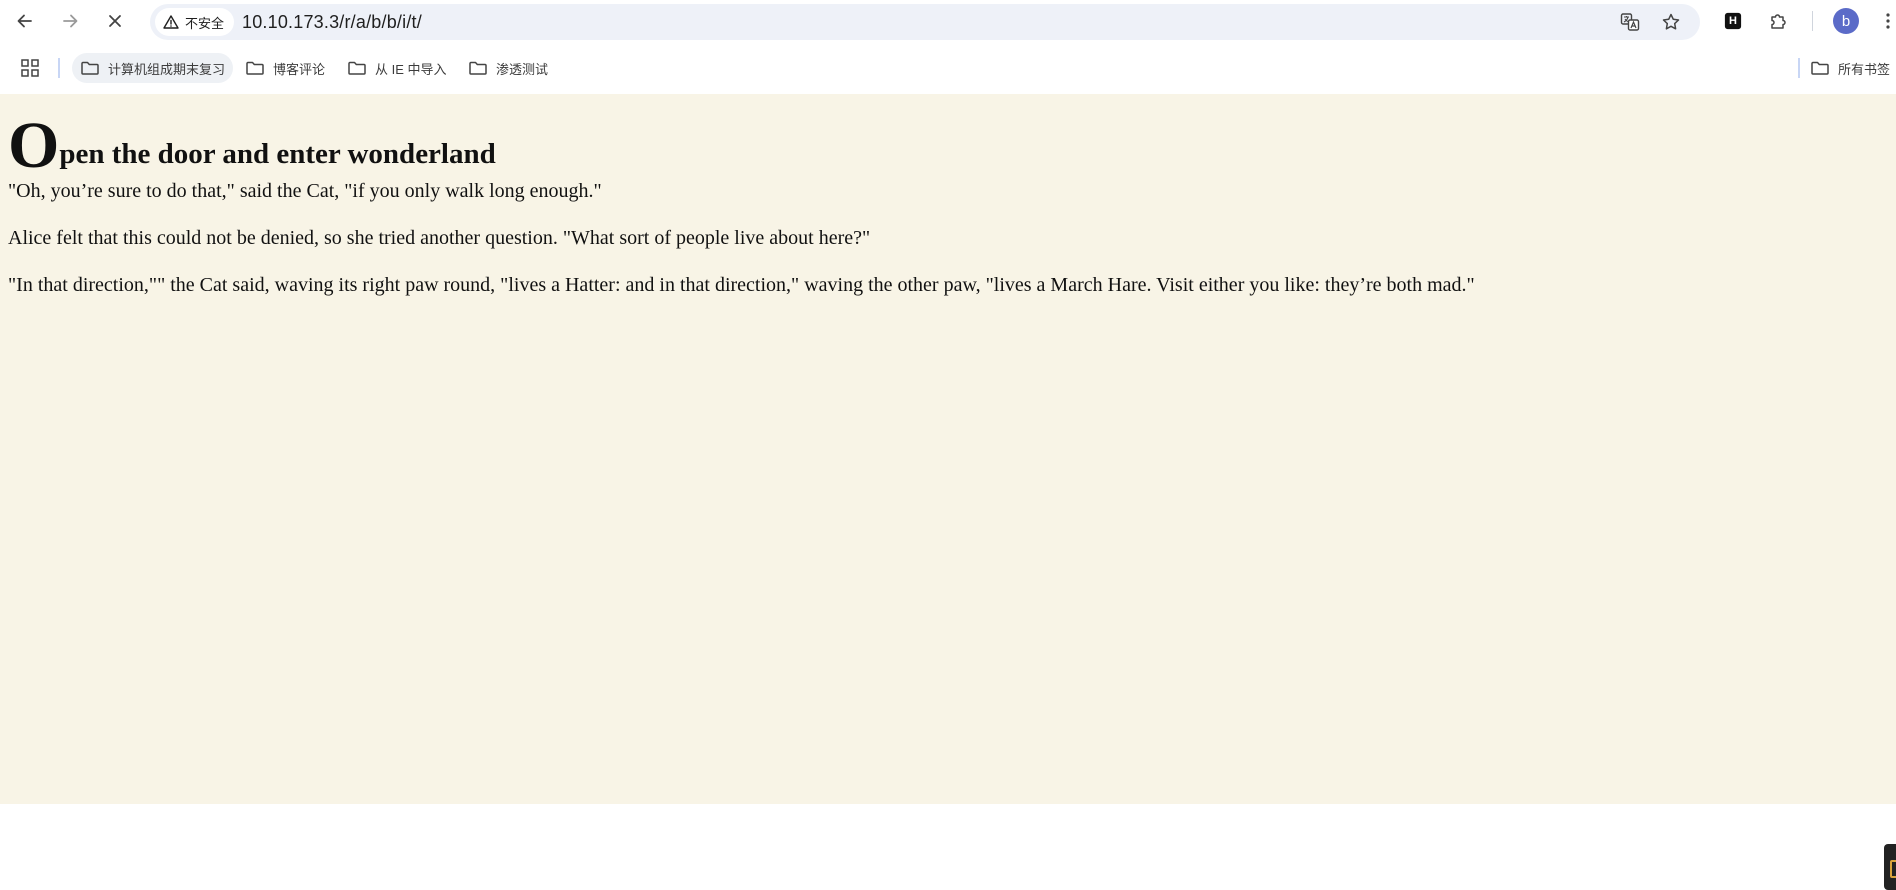 Image resolution: width=1896 pixels, height=890 pixels. I want to click on toolbar-separator, so click(1812, 21).